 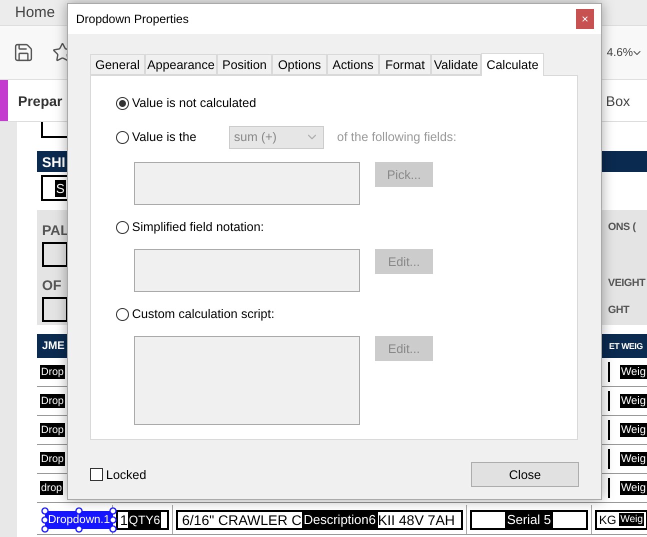 What do you see at coordinates (626, 346) in the screenshot?
I see `column-header: ET WEIG` at bounding box center [626, 346].